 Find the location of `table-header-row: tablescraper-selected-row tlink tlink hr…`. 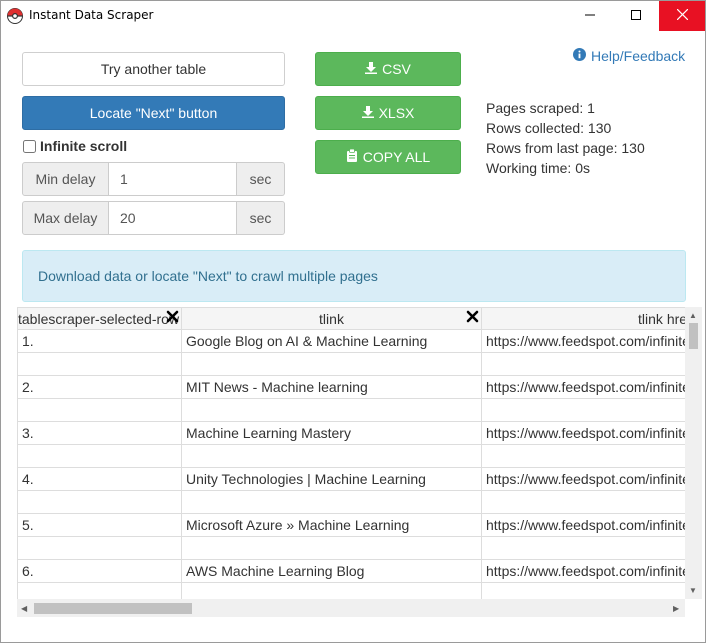

table-header-row: tablescraper-selected-row tlink tlink hr… is located at coordinates (351, 318).